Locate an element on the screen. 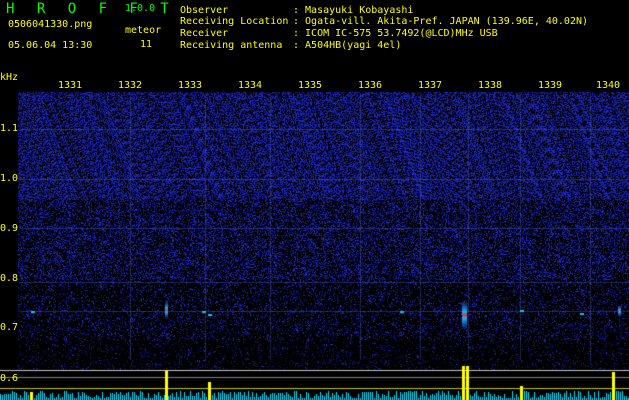 The image size is (629, 400). y-tick-label: 0.9 is located at coordinates (9, 228).